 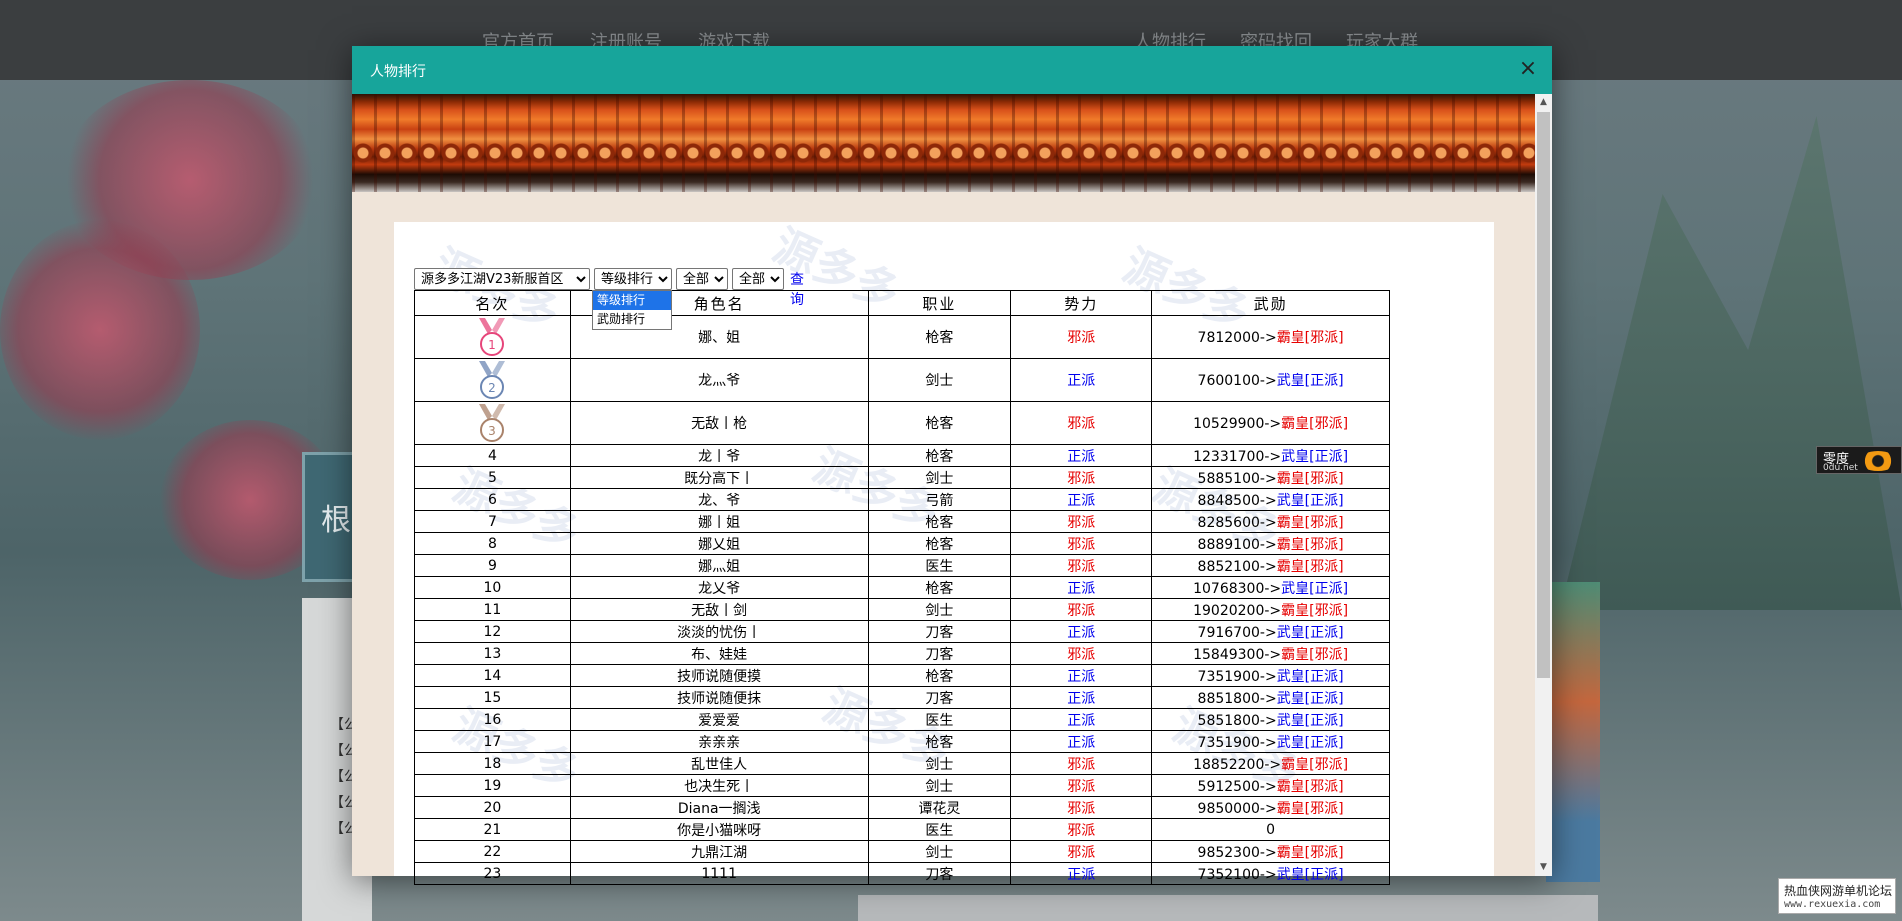 I want to click on eye-logo-icon, so click(x=1878, y=461).